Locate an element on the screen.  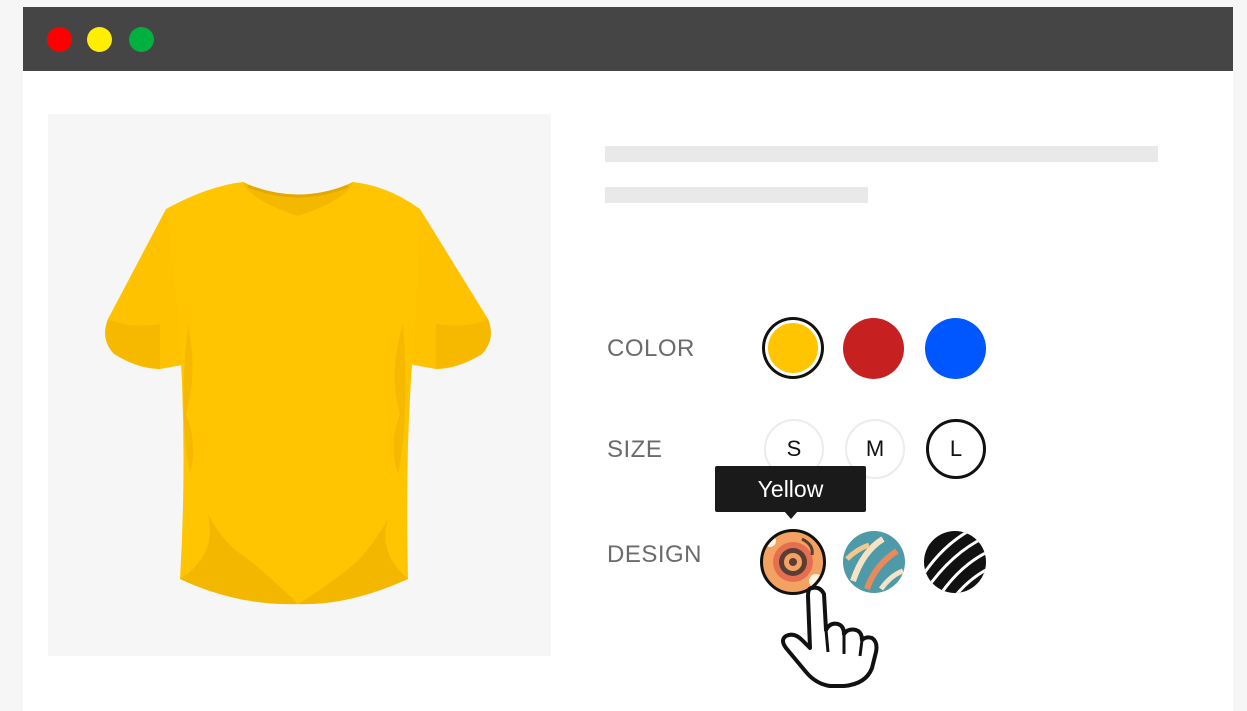
design-label: DESIGN is located at coordinates (655, 554).